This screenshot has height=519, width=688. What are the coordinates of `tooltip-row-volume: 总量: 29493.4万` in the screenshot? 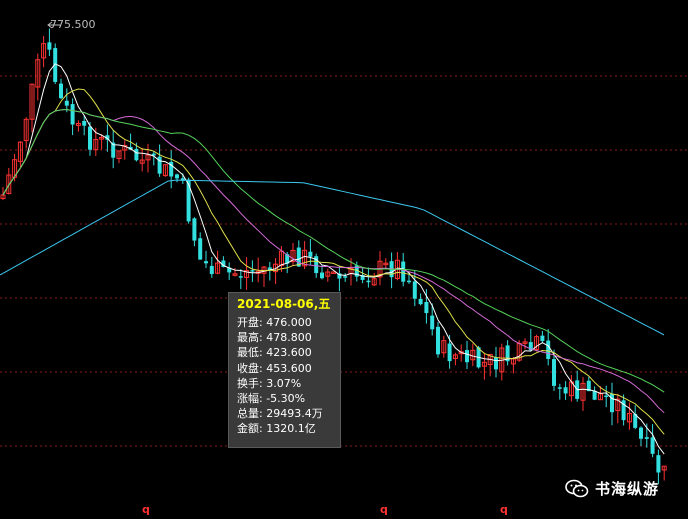 It's located at (280, 414).